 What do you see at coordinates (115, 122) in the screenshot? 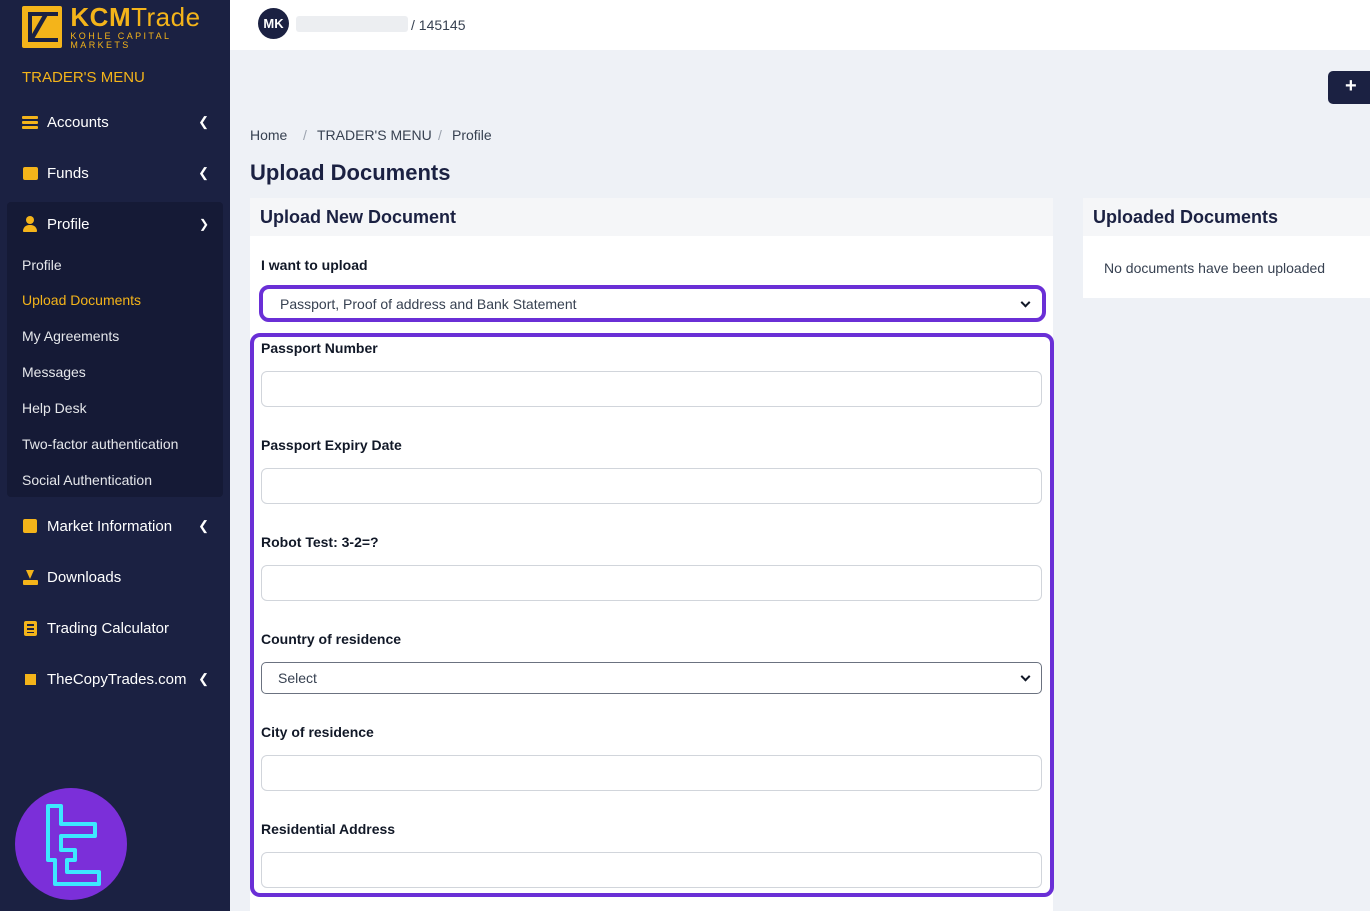
I see `sidebar-item-accounts: Accounts ❮` at bounding box center [115, 122].